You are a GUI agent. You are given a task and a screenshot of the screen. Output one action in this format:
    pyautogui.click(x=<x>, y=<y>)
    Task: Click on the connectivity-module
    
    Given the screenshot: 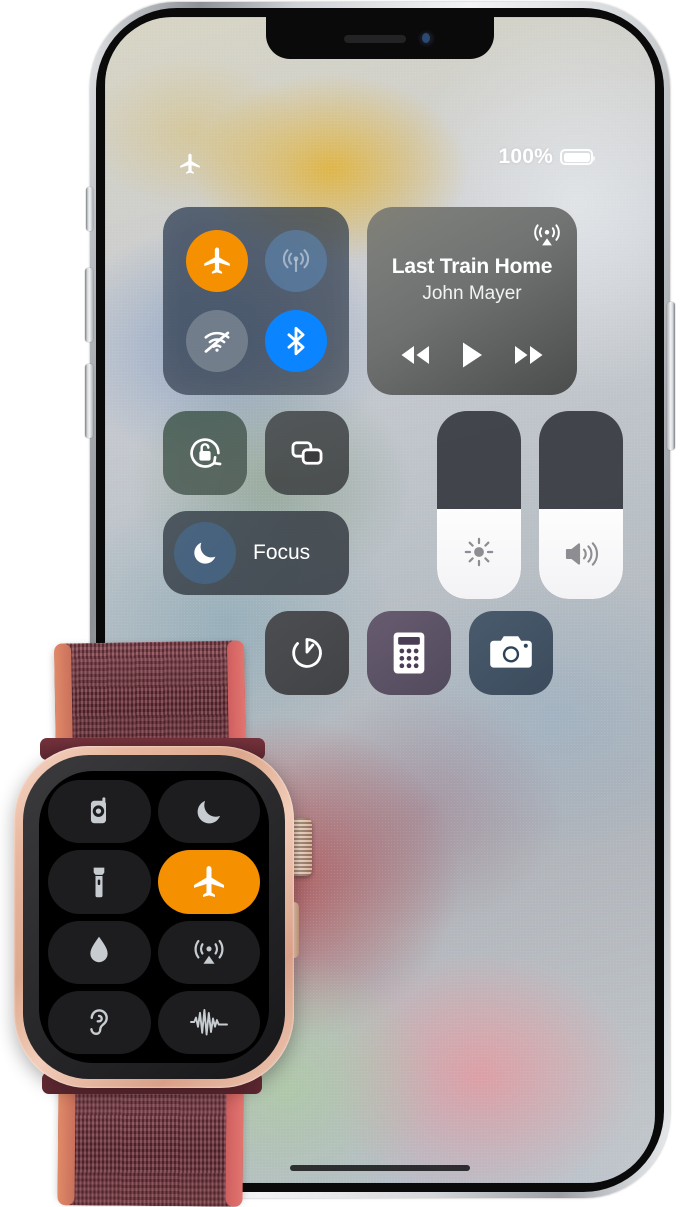 What is the action you would take?
    pyautogui.click(x=256, y=301)
    